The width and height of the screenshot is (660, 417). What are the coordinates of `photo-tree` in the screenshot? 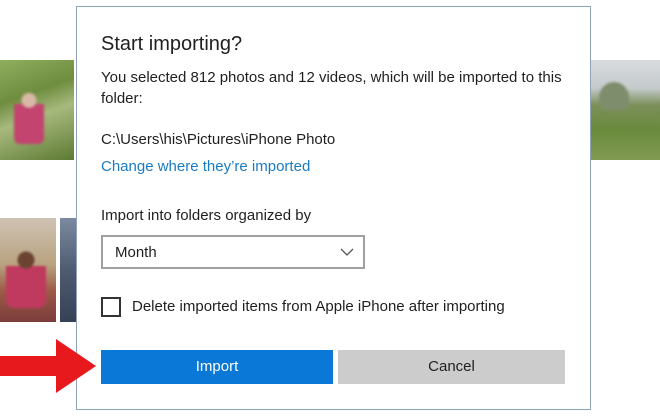 It's located at (614, 95).